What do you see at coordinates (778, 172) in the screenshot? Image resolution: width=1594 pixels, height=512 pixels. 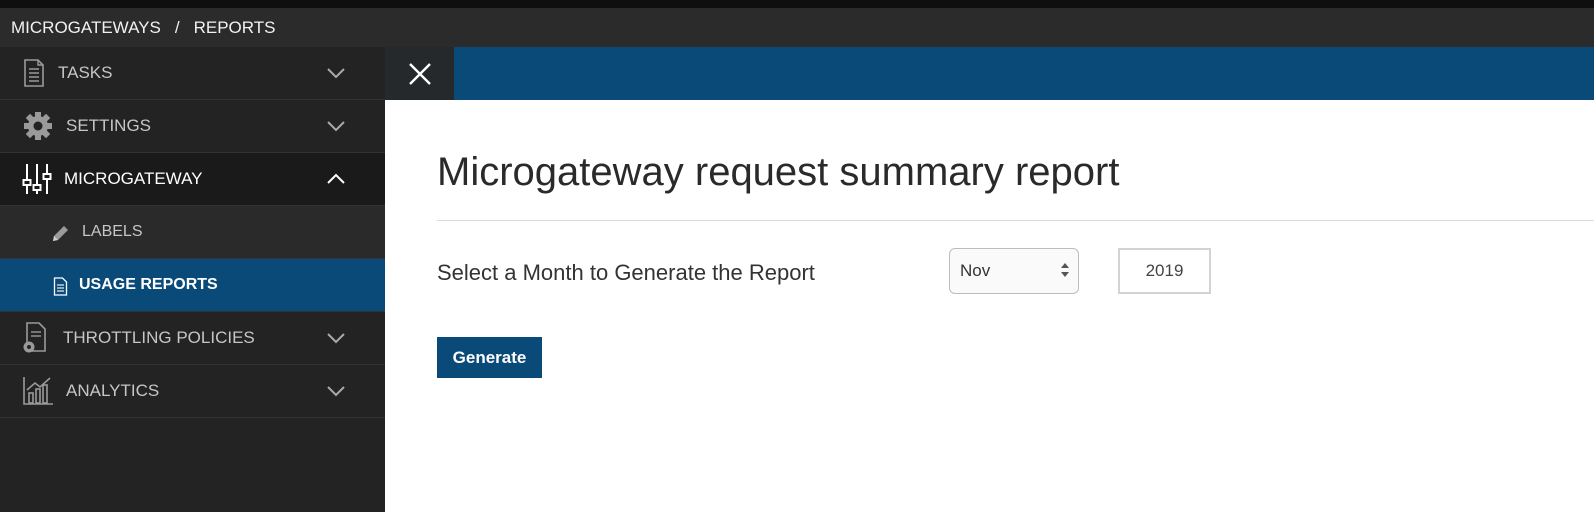 I see `page-title: Microgateway request summary report` at bounding box center [778, 172].